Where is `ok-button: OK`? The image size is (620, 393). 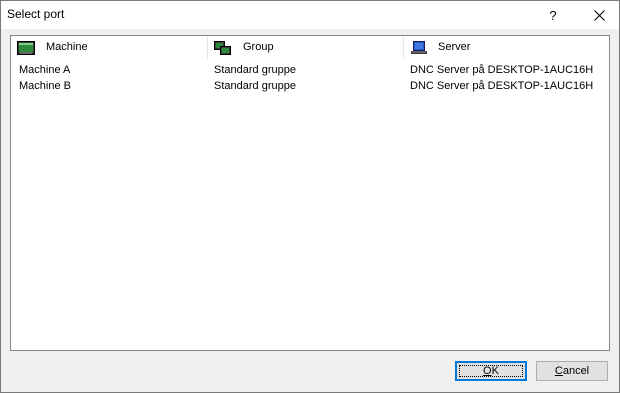
ok-button: OK is located at coordinates (491, 371).